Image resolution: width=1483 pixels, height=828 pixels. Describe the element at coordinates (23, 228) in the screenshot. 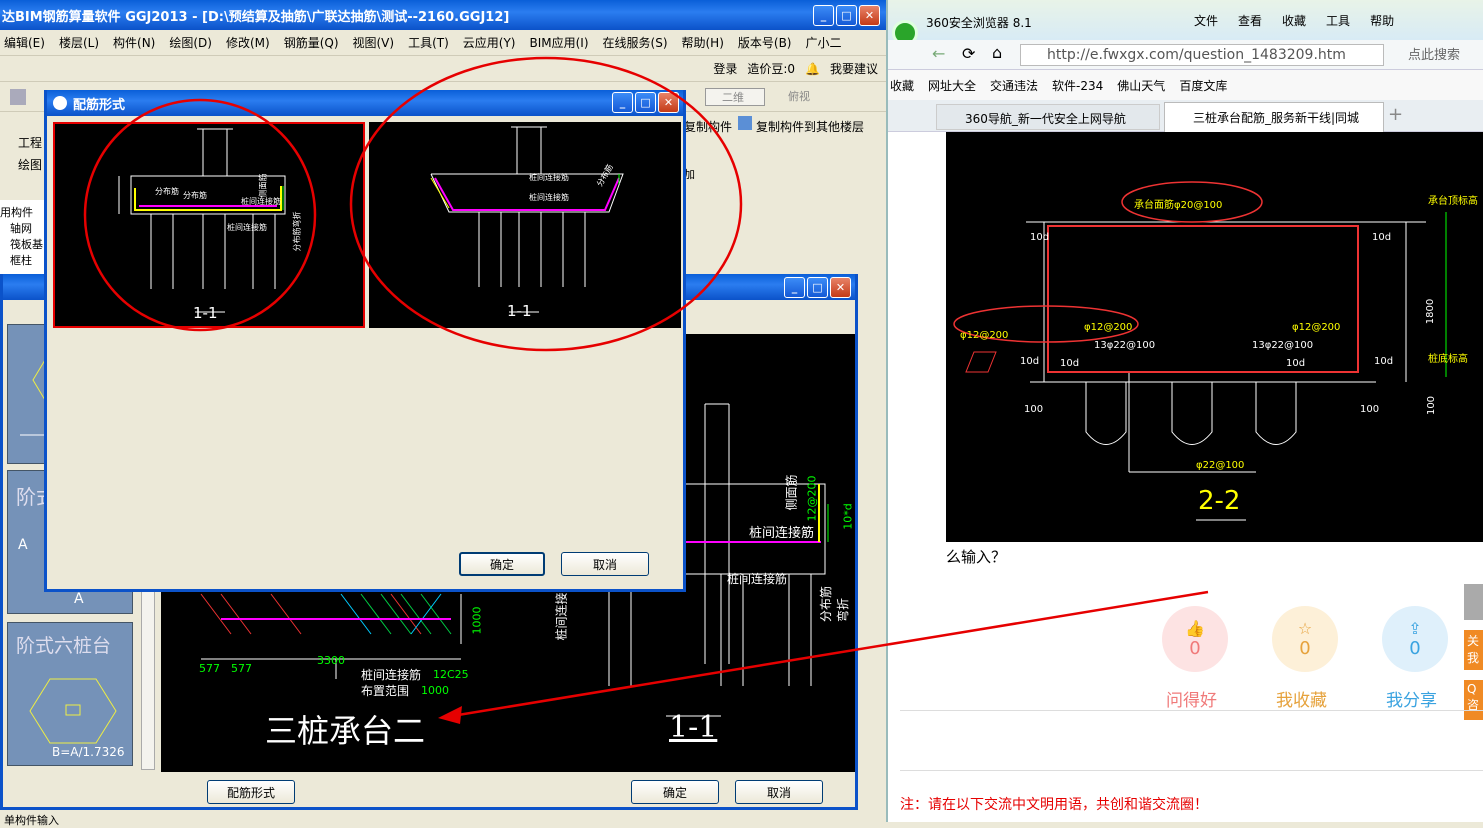

I see `tree-item: 轴网` at that location.